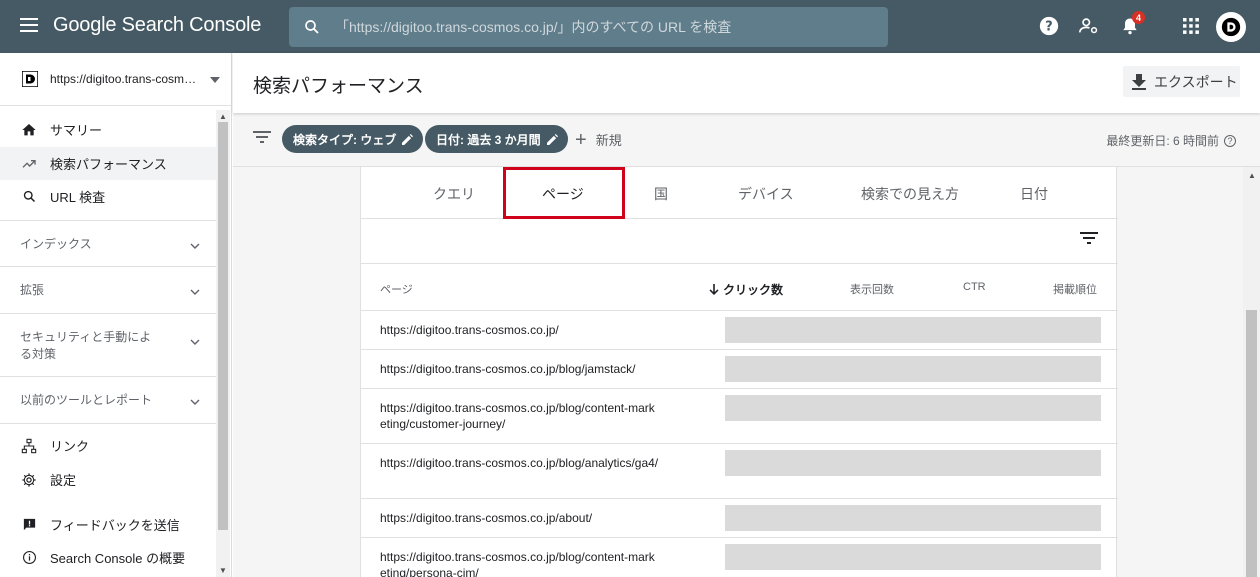 The image size is (1260, 577). What do you see at coordinates (910, 194) in the screenshot?
I see `tab-search-appearance: 検索での見え方` at bounding box center [910, 194].